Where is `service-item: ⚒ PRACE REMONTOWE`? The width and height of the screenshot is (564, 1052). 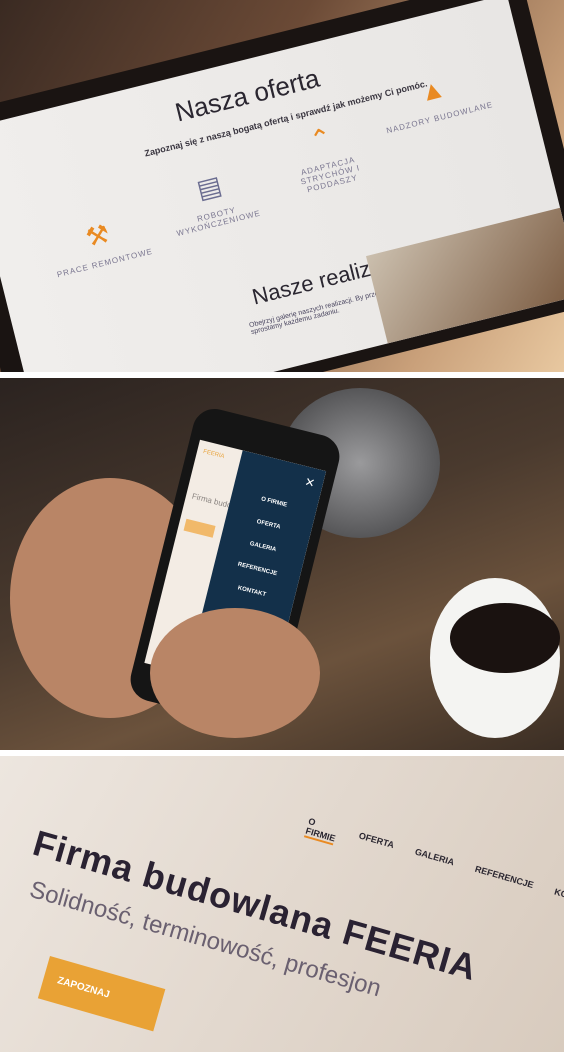 service-item: ⚒ PRACE REMONTOWE is located at coordinates (100, 243).